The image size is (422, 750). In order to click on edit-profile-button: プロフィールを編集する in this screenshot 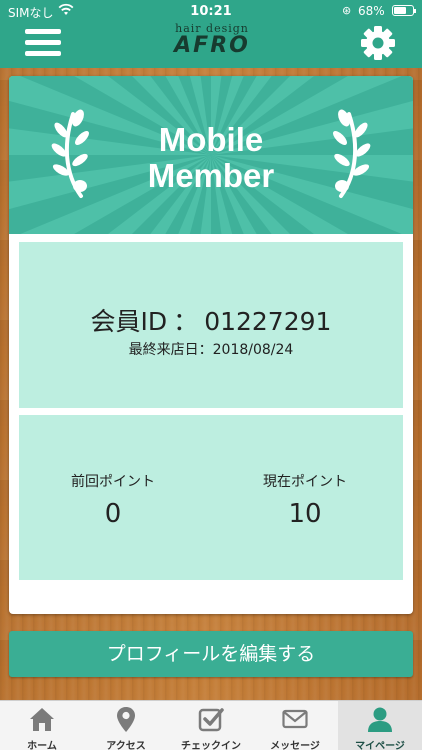, I will do `click(211, 654)`.